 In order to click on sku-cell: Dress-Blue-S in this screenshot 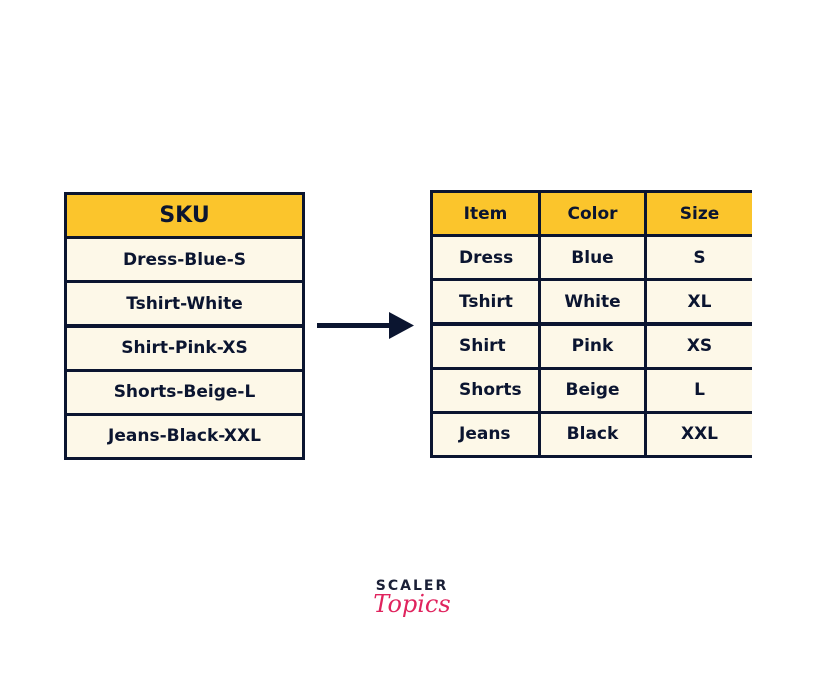, I will do `click(184, 260)`.